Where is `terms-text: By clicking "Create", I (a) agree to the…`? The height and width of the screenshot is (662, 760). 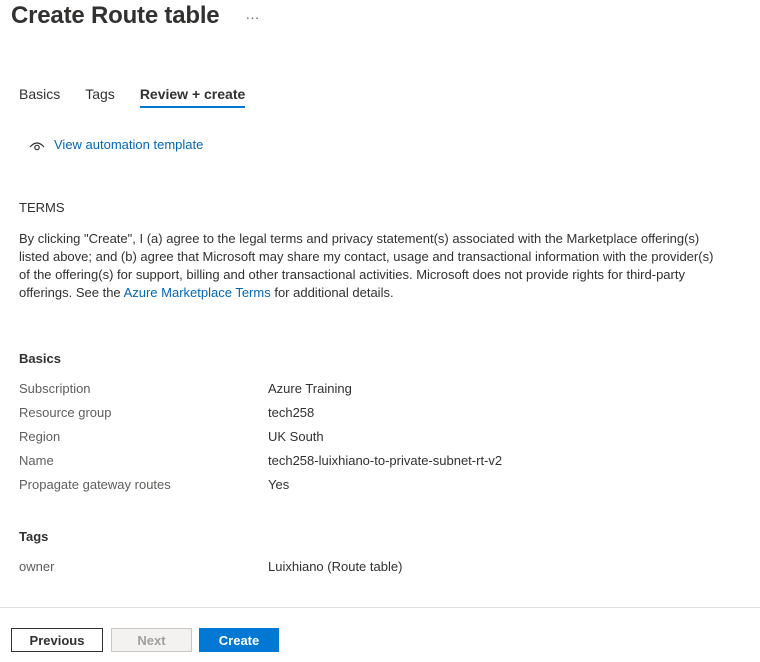 terms-text: By clicking "Create", I (a) agree to the… is located at coordinates (369, 266).